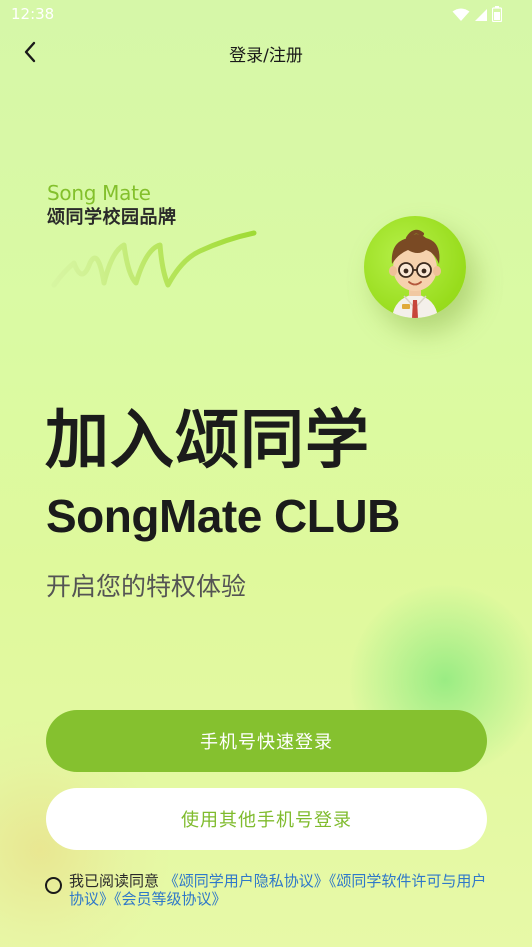 This screenshot has height=947, width=532. Describe the element at coordinates (170, 899) in the screenshot. I see `membership-agreement-link: 《会员等级协议》` at that location.